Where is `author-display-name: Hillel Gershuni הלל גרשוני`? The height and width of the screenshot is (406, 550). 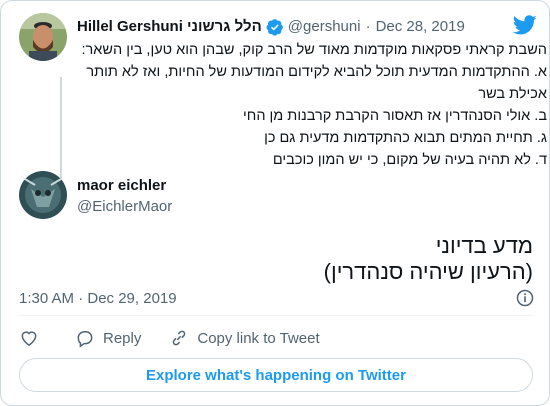
author-display-name: Hillel Gershuni הלל גרשוני is located at coordinates (169, 27).